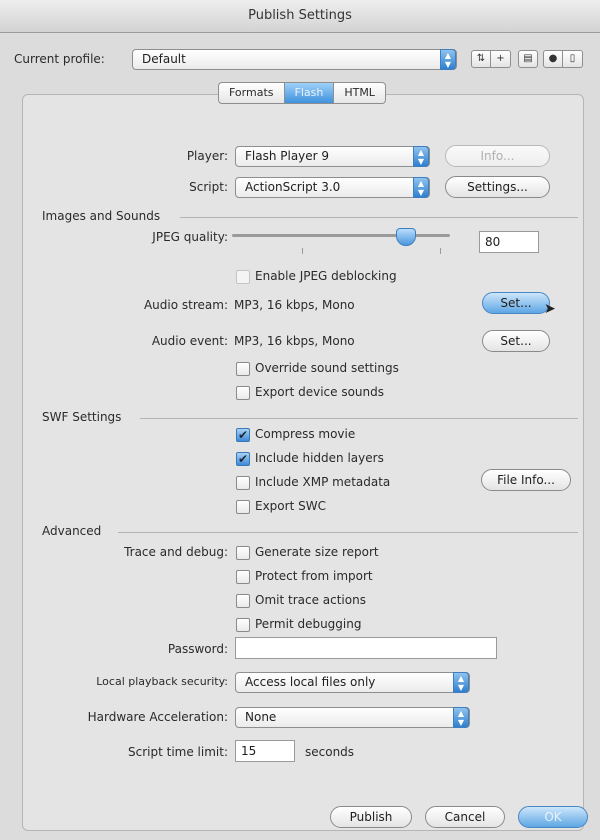  Describe the element at coordinates (189, 341) in the screenshot. I see `audio-event-label: Audio event:` at that location.